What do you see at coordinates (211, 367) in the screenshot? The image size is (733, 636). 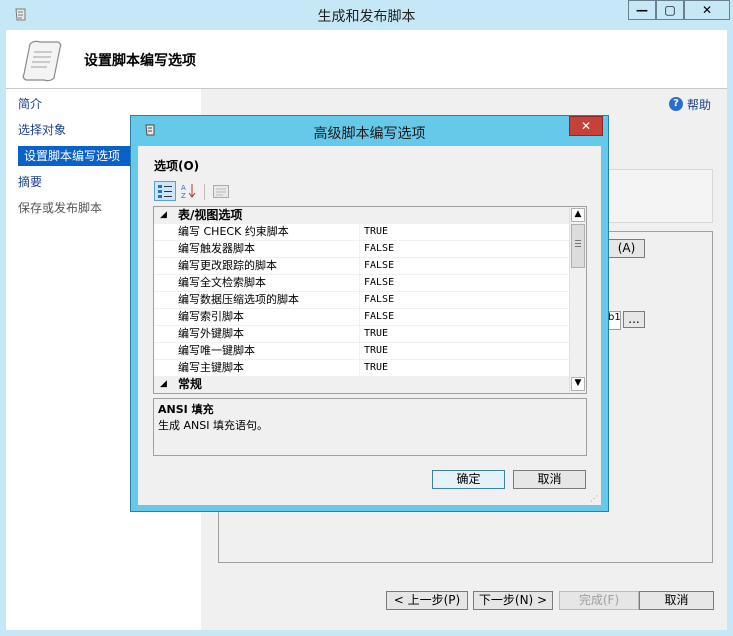 I see `property-name: 编写主键脚本` at bounding box center [211, 367].